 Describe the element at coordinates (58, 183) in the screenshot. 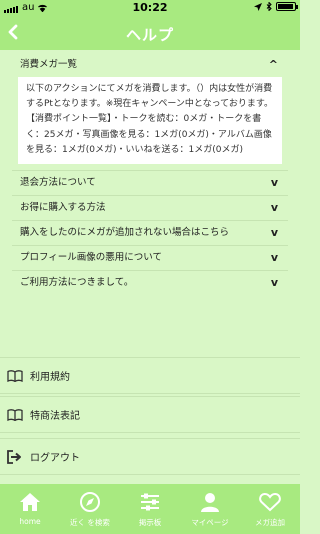

I see `faq-question-label: 退会方法について` at that location.